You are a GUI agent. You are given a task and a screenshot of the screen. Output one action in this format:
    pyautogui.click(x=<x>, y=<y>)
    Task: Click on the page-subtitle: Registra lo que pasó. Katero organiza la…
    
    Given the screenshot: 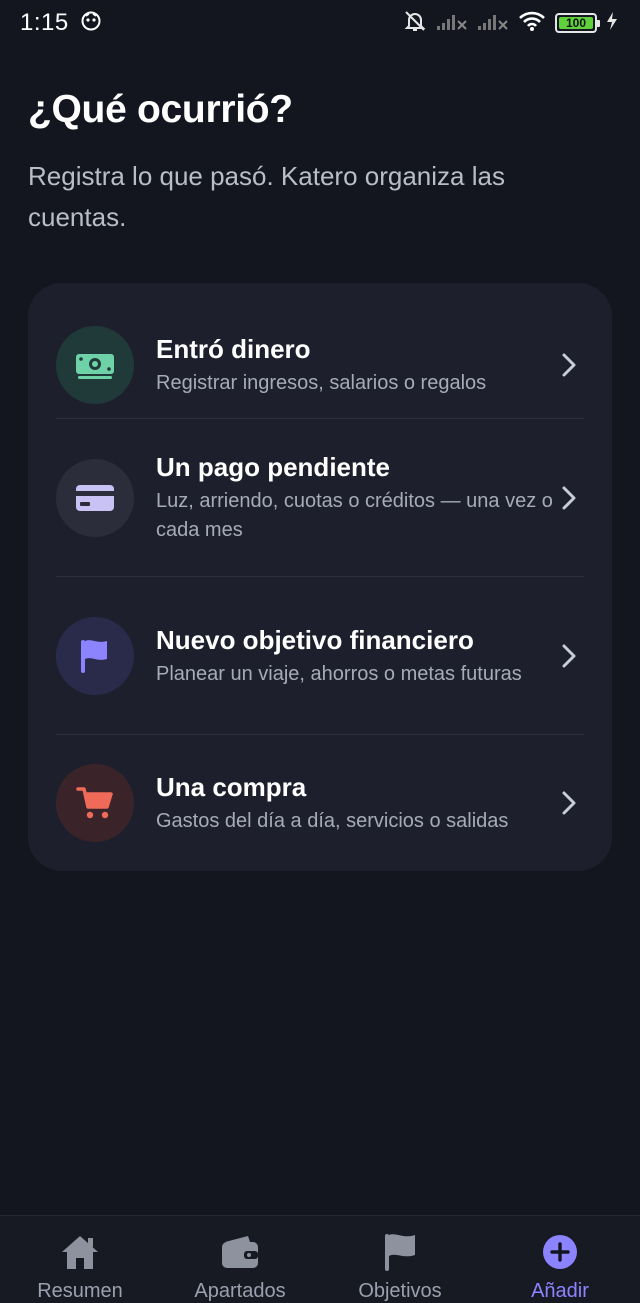 What is the action you would take?
    pyautogui.click(x=266, y=196)
    